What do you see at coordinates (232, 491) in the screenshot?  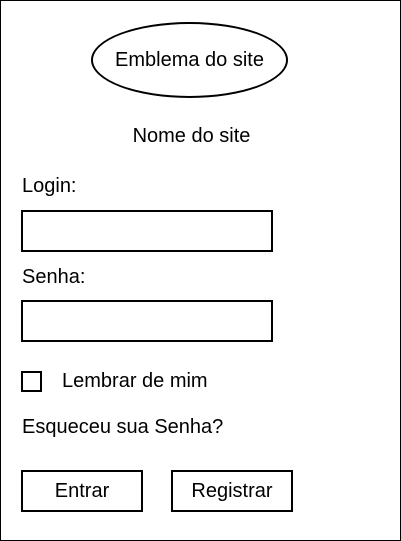 I see `register-button: Registrar` at bounding box center [232, 491].